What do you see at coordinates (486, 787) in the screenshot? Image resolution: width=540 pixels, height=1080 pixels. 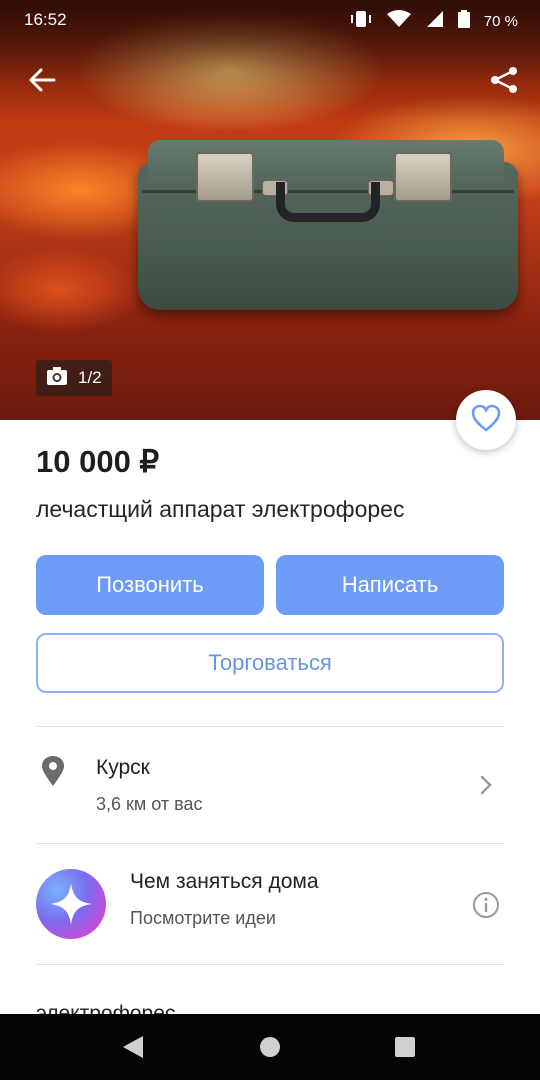 I see `chevron-right-icon` at bounding box center [486, 787].